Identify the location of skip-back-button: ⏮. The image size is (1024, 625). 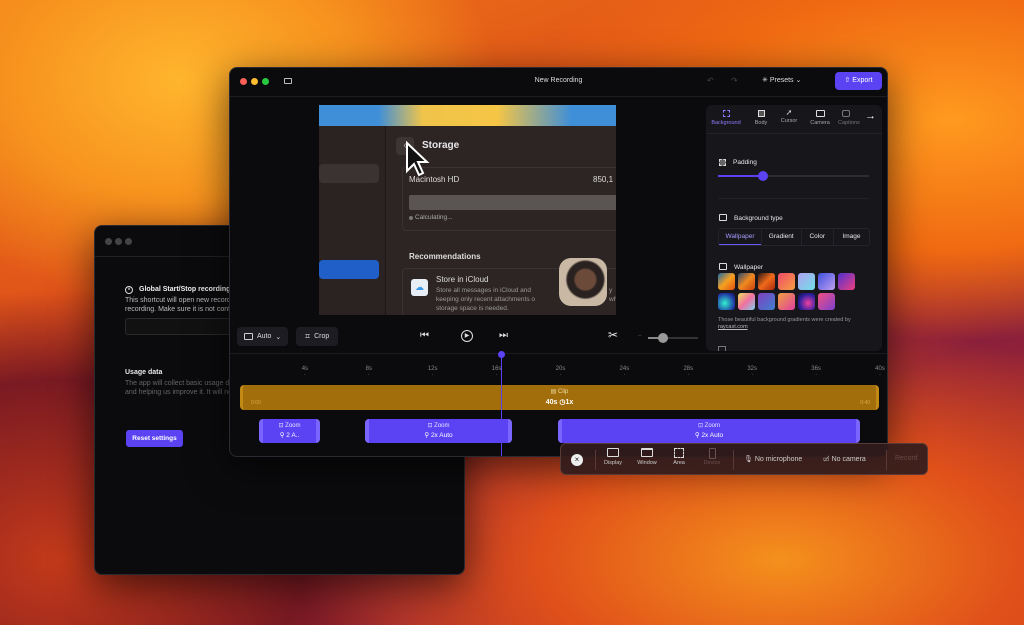
(424, 335).